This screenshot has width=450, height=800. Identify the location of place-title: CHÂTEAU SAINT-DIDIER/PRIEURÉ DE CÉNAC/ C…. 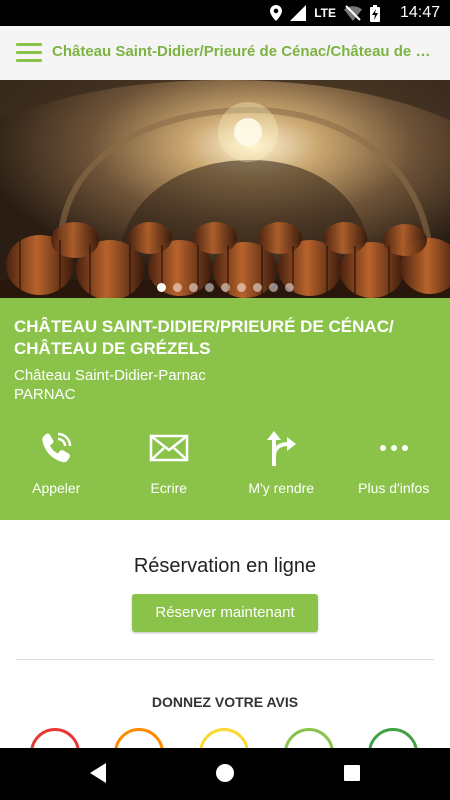
(204, 337).